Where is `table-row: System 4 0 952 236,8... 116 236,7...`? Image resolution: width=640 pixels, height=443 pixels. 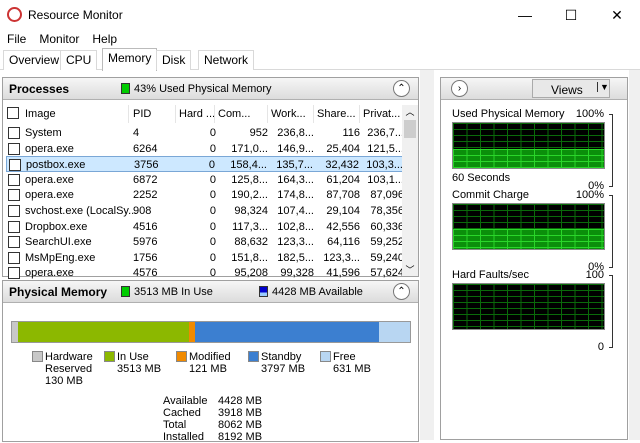
table-row: System 4 0 952 236,8... 116 236,7... is located at coordinates (205, 133).